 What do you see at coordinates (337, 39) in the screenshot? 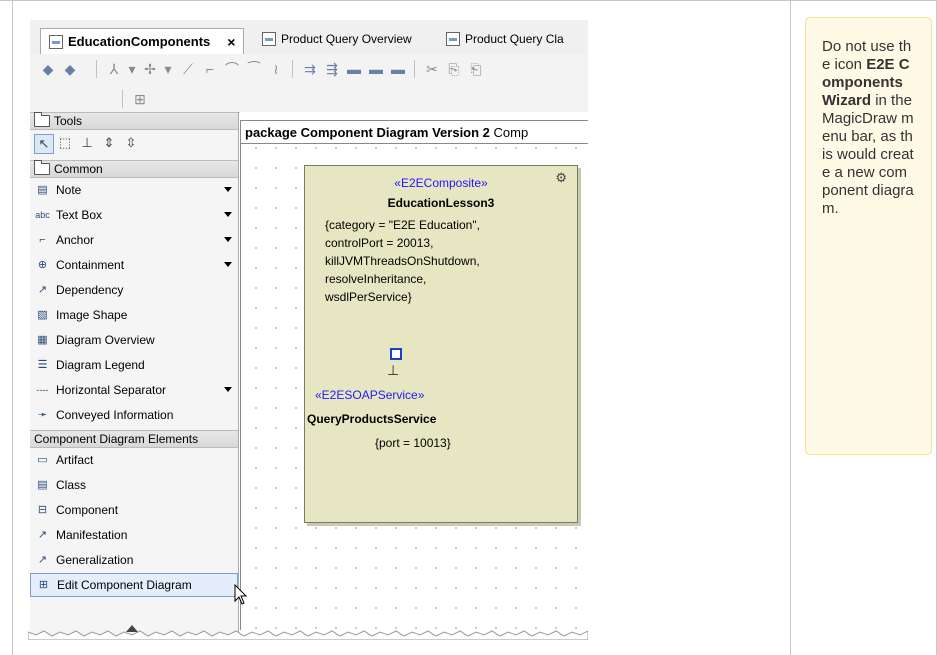
I see `tab-product-query-overview: Product Query Overview` at bounding box center [337, 39].